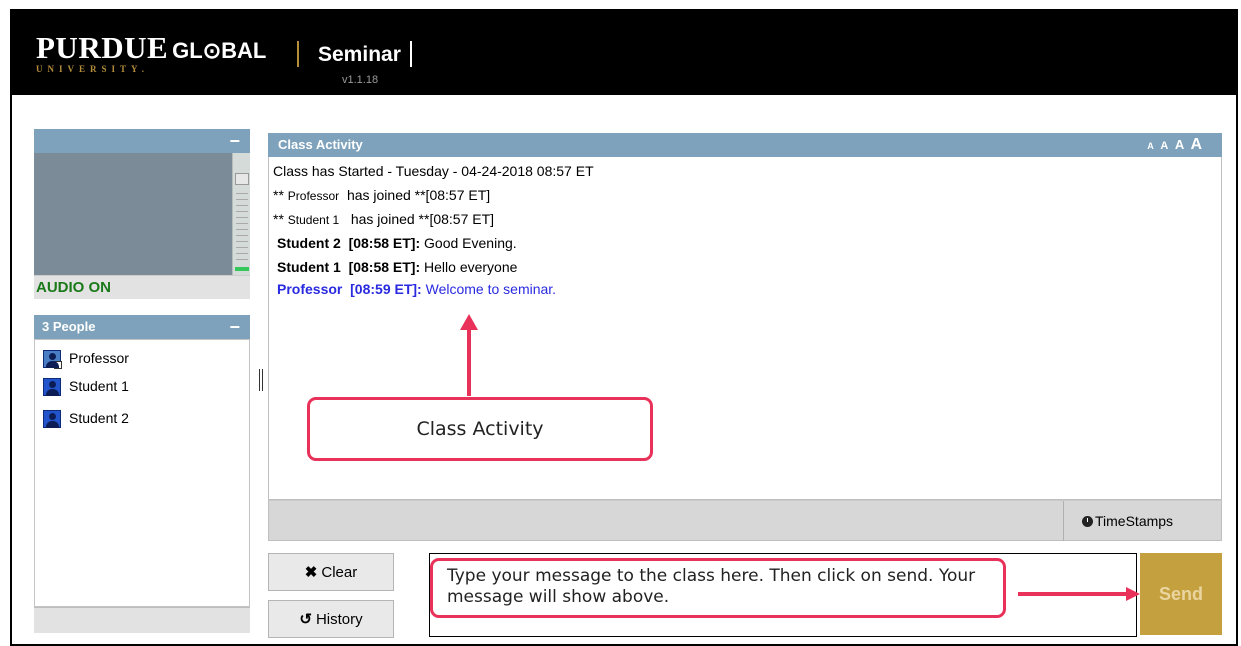 This screenshot has width=1241, height=646. I want to click on font-size-xsmall-button: A, so click(1150, 146).